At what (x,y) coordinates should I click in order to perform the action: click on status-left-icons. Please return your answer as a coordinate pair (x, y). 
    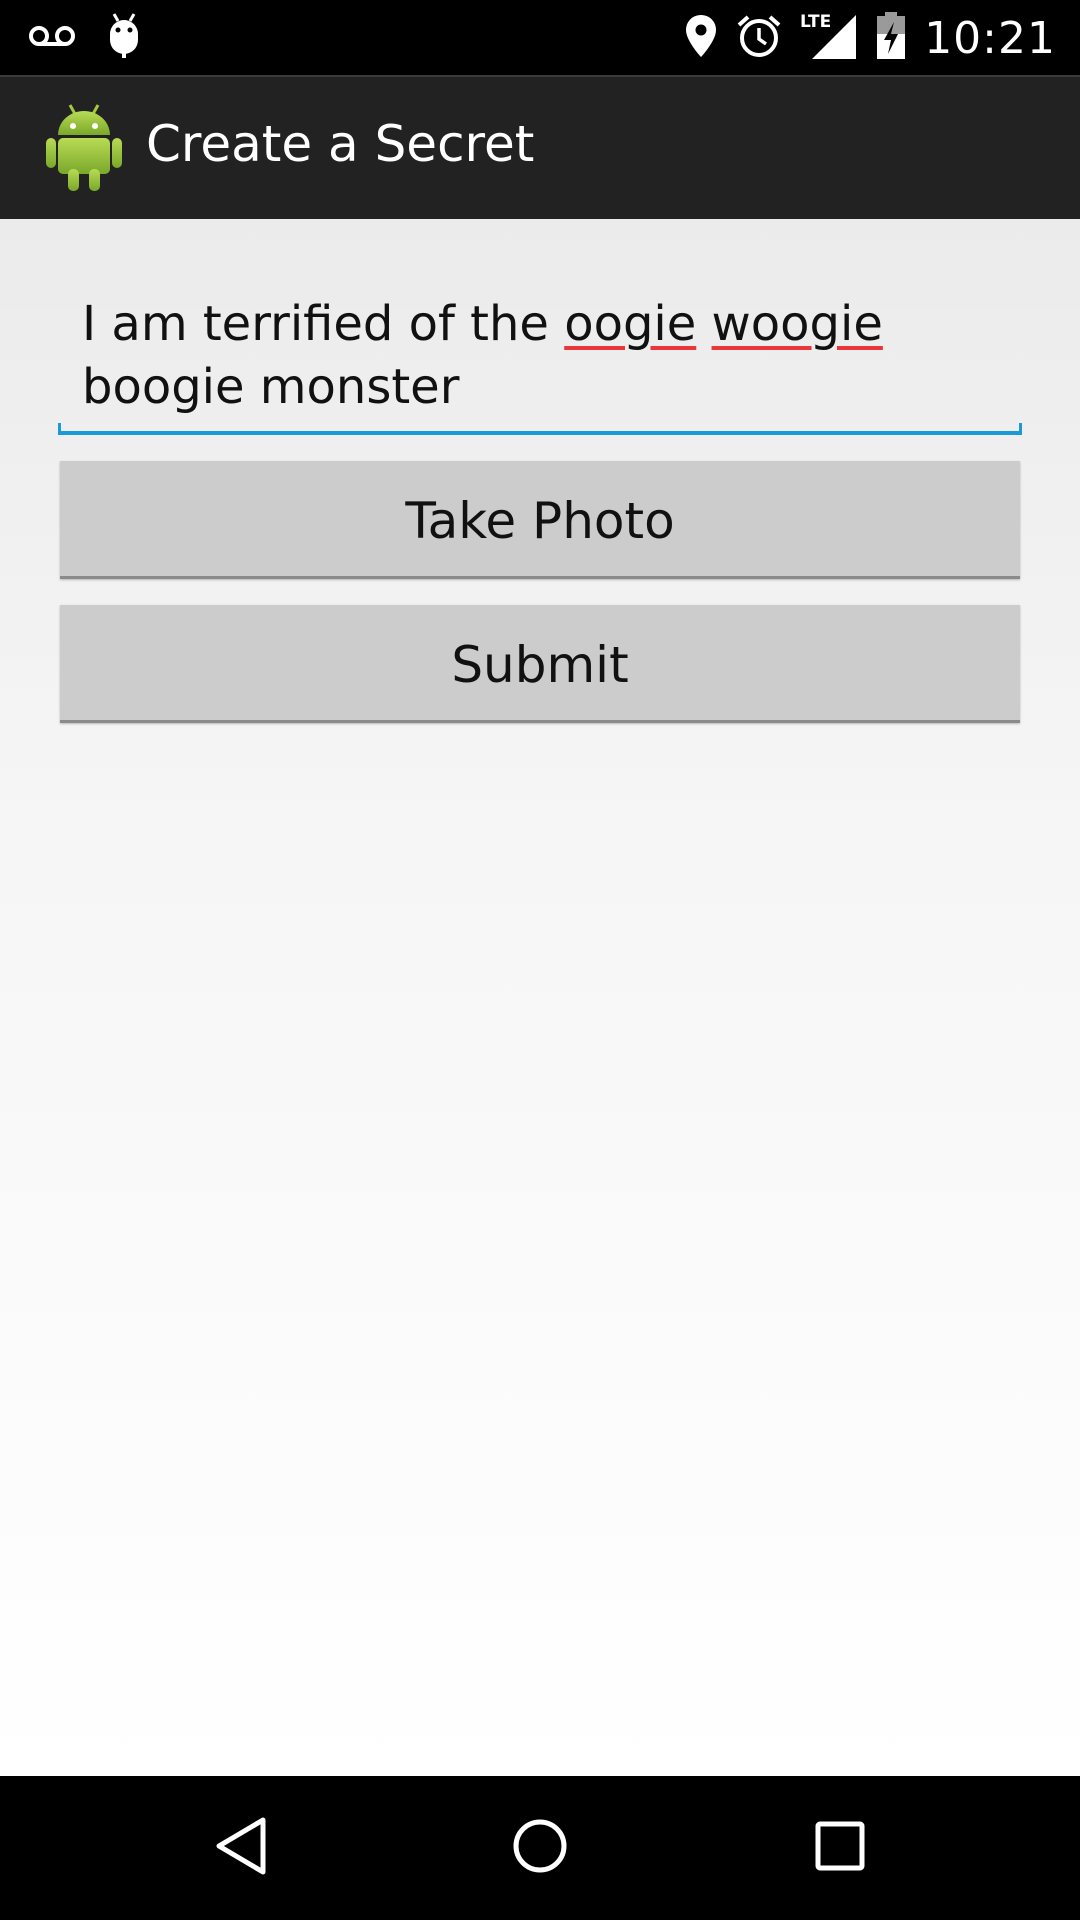
    Looking at the image, I should click on (85, 38).